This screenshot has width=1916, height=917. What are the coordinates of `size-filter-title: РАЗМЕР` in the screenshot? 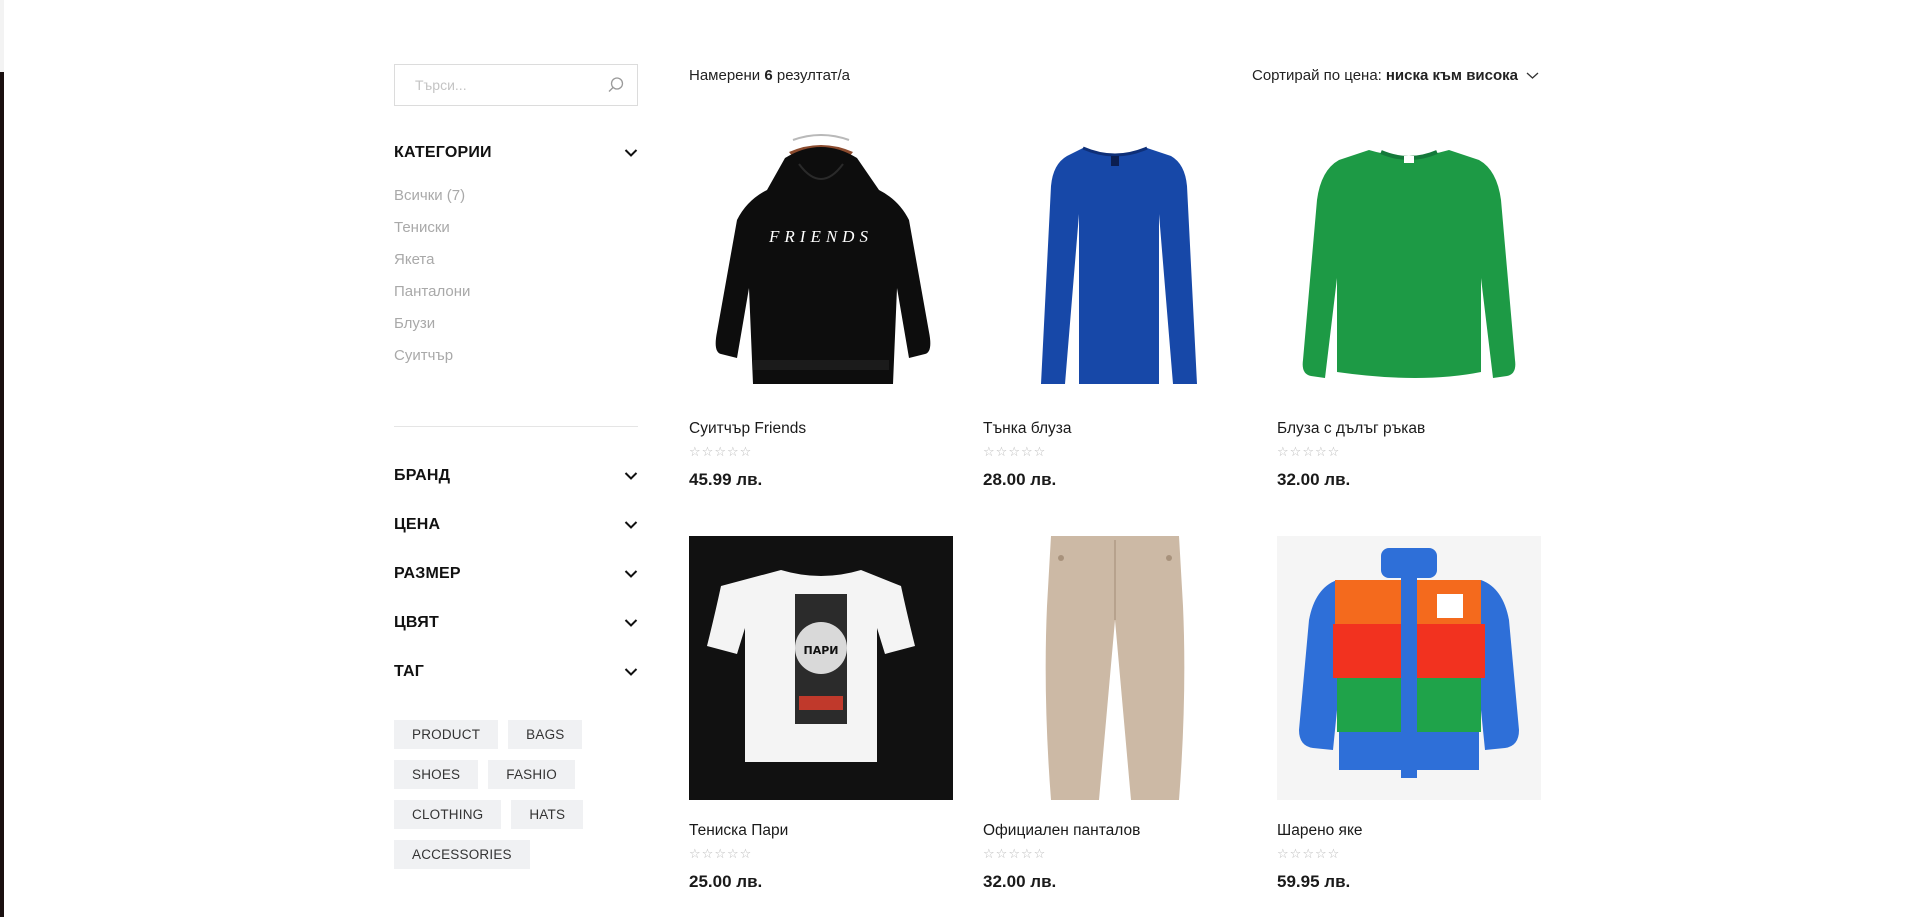 It's located at (427, 573).